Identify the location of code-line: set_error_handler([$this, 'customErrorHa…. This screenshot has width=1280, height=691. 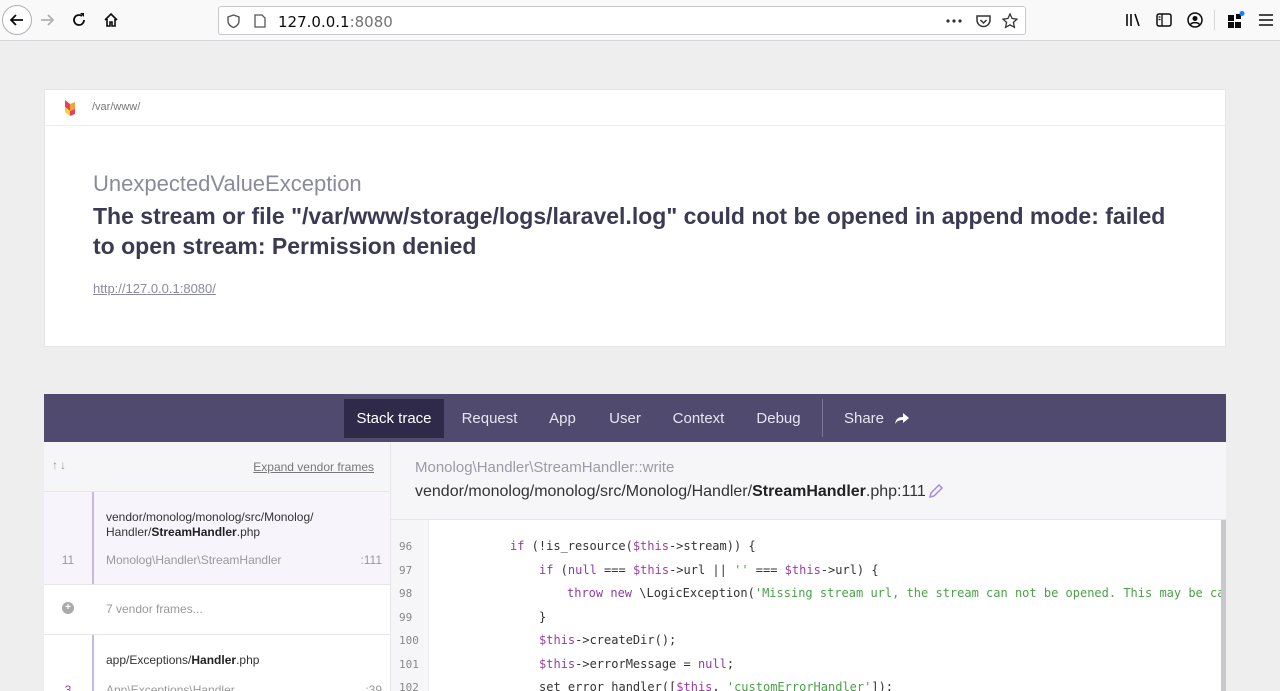
(716, 685).